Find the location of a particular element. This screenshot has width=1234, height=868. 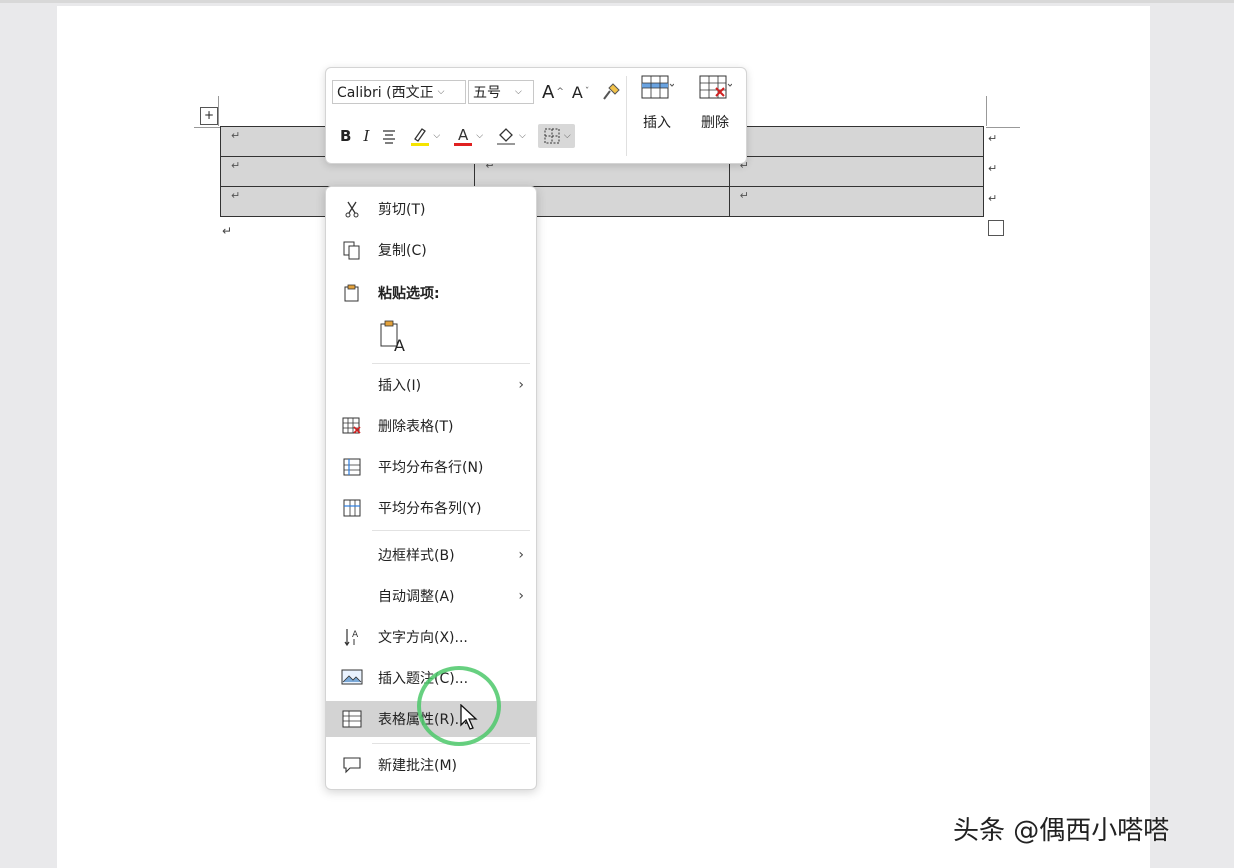

format-painter-icon is located at coordinates (612, 91).